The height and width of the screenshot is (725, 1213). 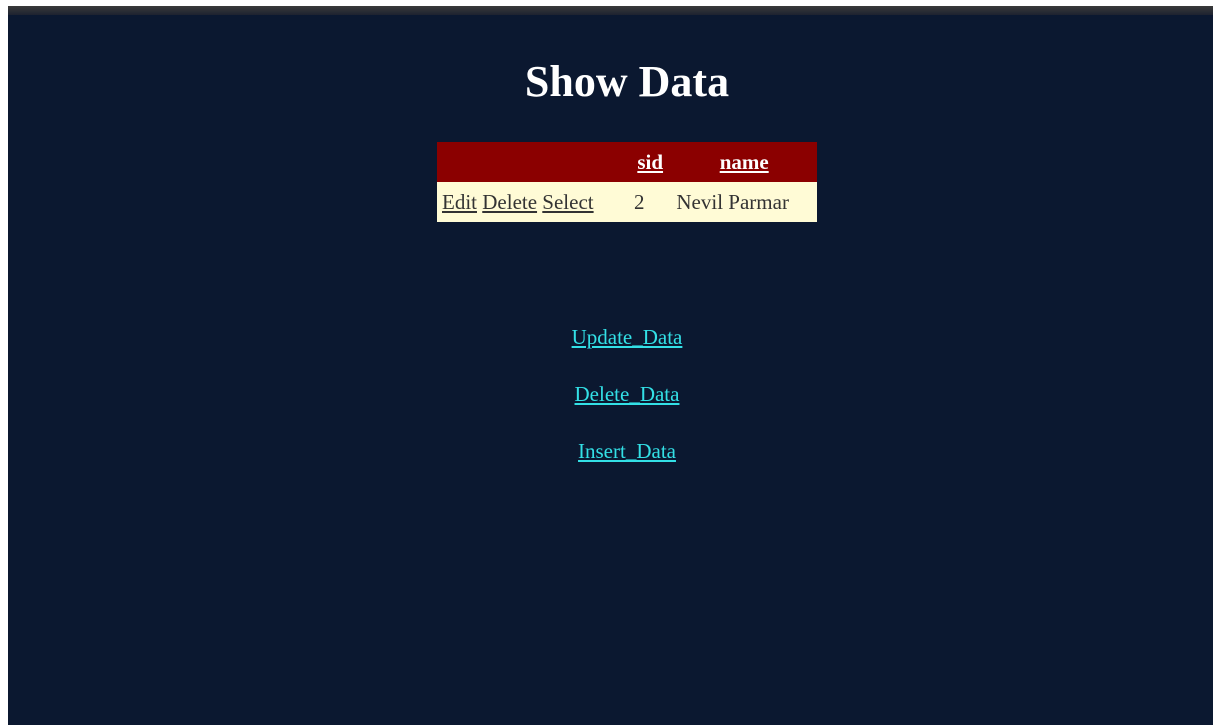 I want to click on name-sort-link: name, so click(x=744, y=162).